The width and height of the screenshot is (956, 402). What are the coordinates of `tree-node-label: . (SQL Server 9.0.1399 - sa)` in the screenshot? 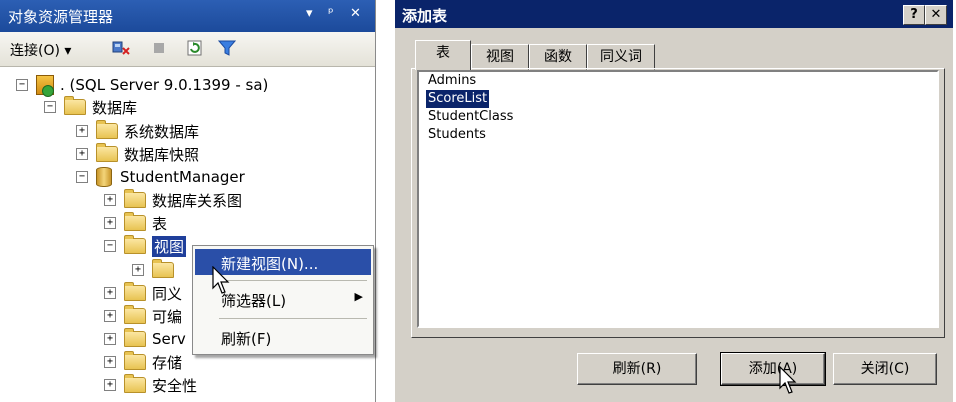 It's located at (164, 85).